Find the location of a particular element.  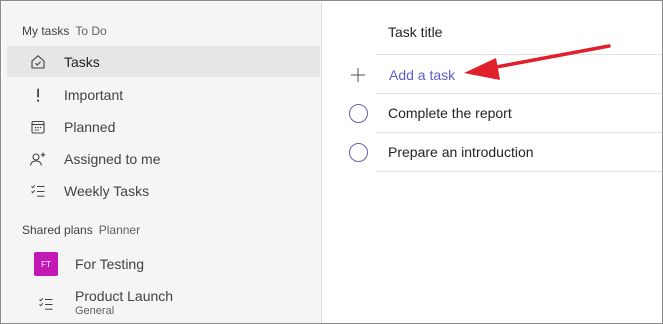

shared-plans-title: Shared plans is located at coordinates (57, 230).